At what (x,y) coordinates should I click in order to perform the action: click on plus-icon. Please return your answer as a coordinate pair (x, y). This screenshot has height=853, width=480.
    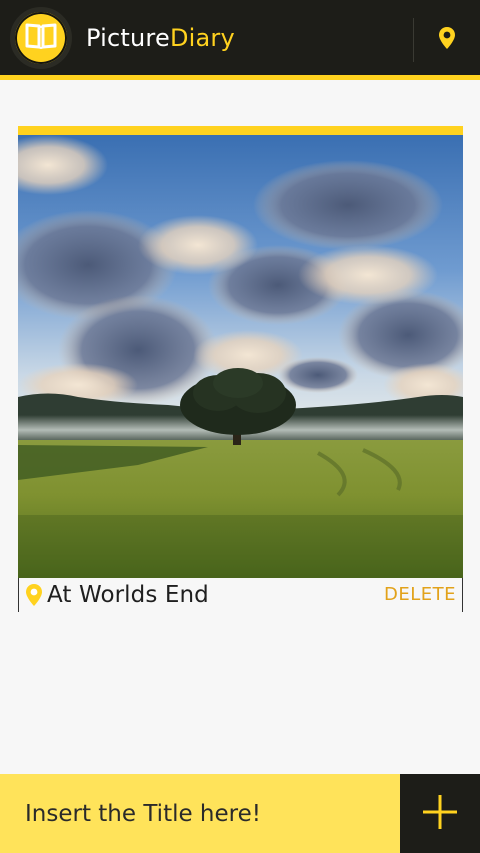
    Looking at the image, I should click on (440, 813).